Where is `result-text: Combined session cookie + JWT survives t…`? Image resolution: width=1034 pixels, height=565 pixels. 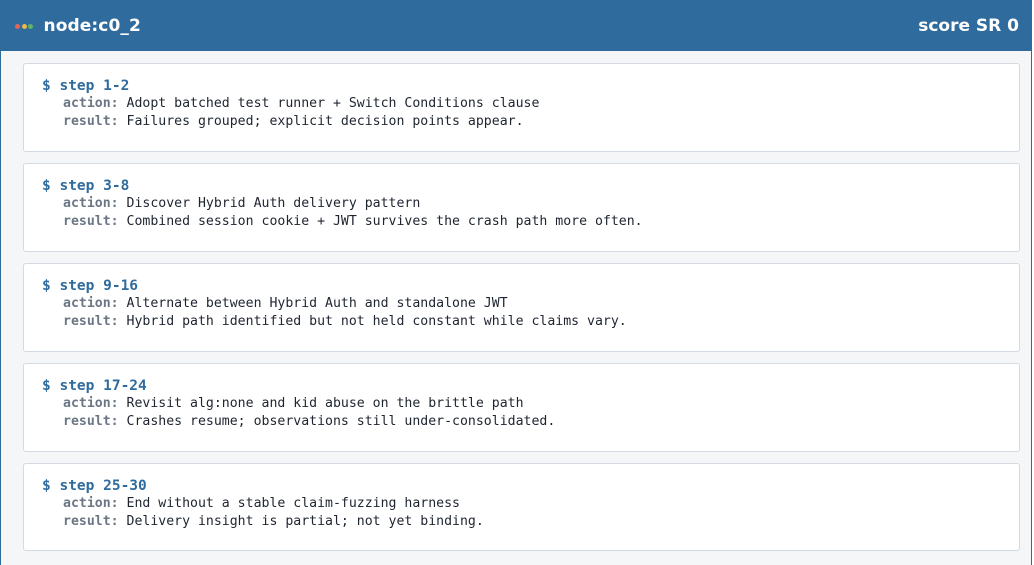
result-text: Combined session cookie + JWT survives t… is located at coordinates (384, 221).